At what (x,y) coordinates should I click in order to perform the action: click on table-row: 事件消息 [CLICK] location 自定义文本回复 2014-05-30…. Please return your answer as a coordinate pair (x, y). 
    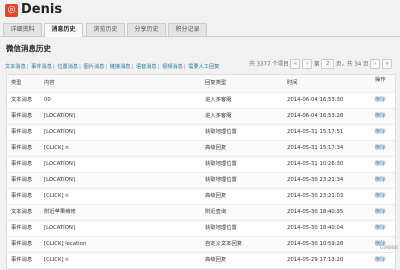
    Looking at the image, I should click on (201, 245).